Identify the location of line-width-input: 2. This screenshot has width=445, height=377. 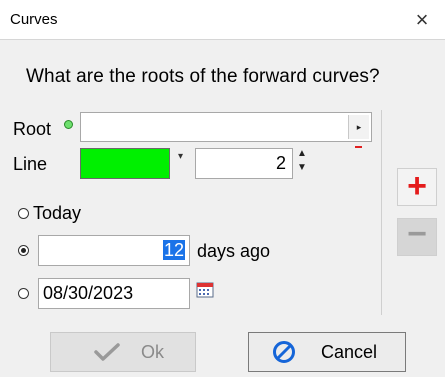
(244, 163).